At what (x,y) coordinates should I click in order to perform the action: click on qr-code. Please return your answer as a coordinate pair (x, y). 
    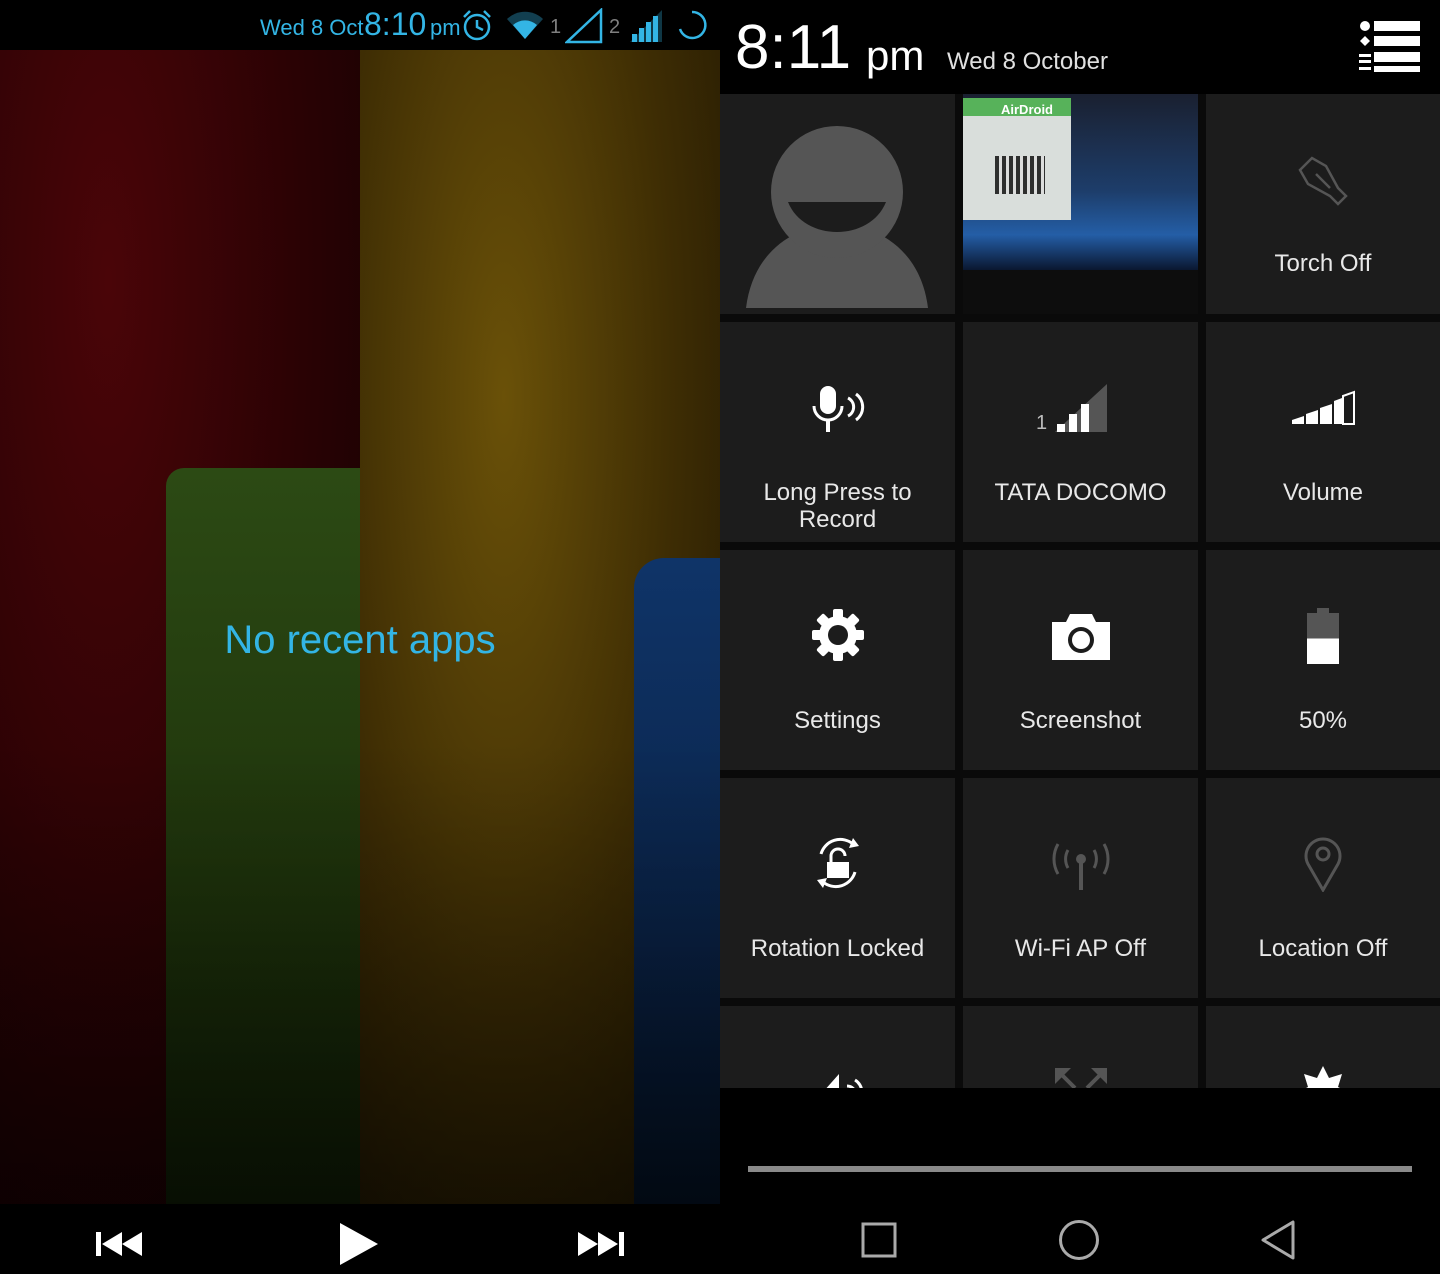
    Looking at the image, I should click on (1020, 175).